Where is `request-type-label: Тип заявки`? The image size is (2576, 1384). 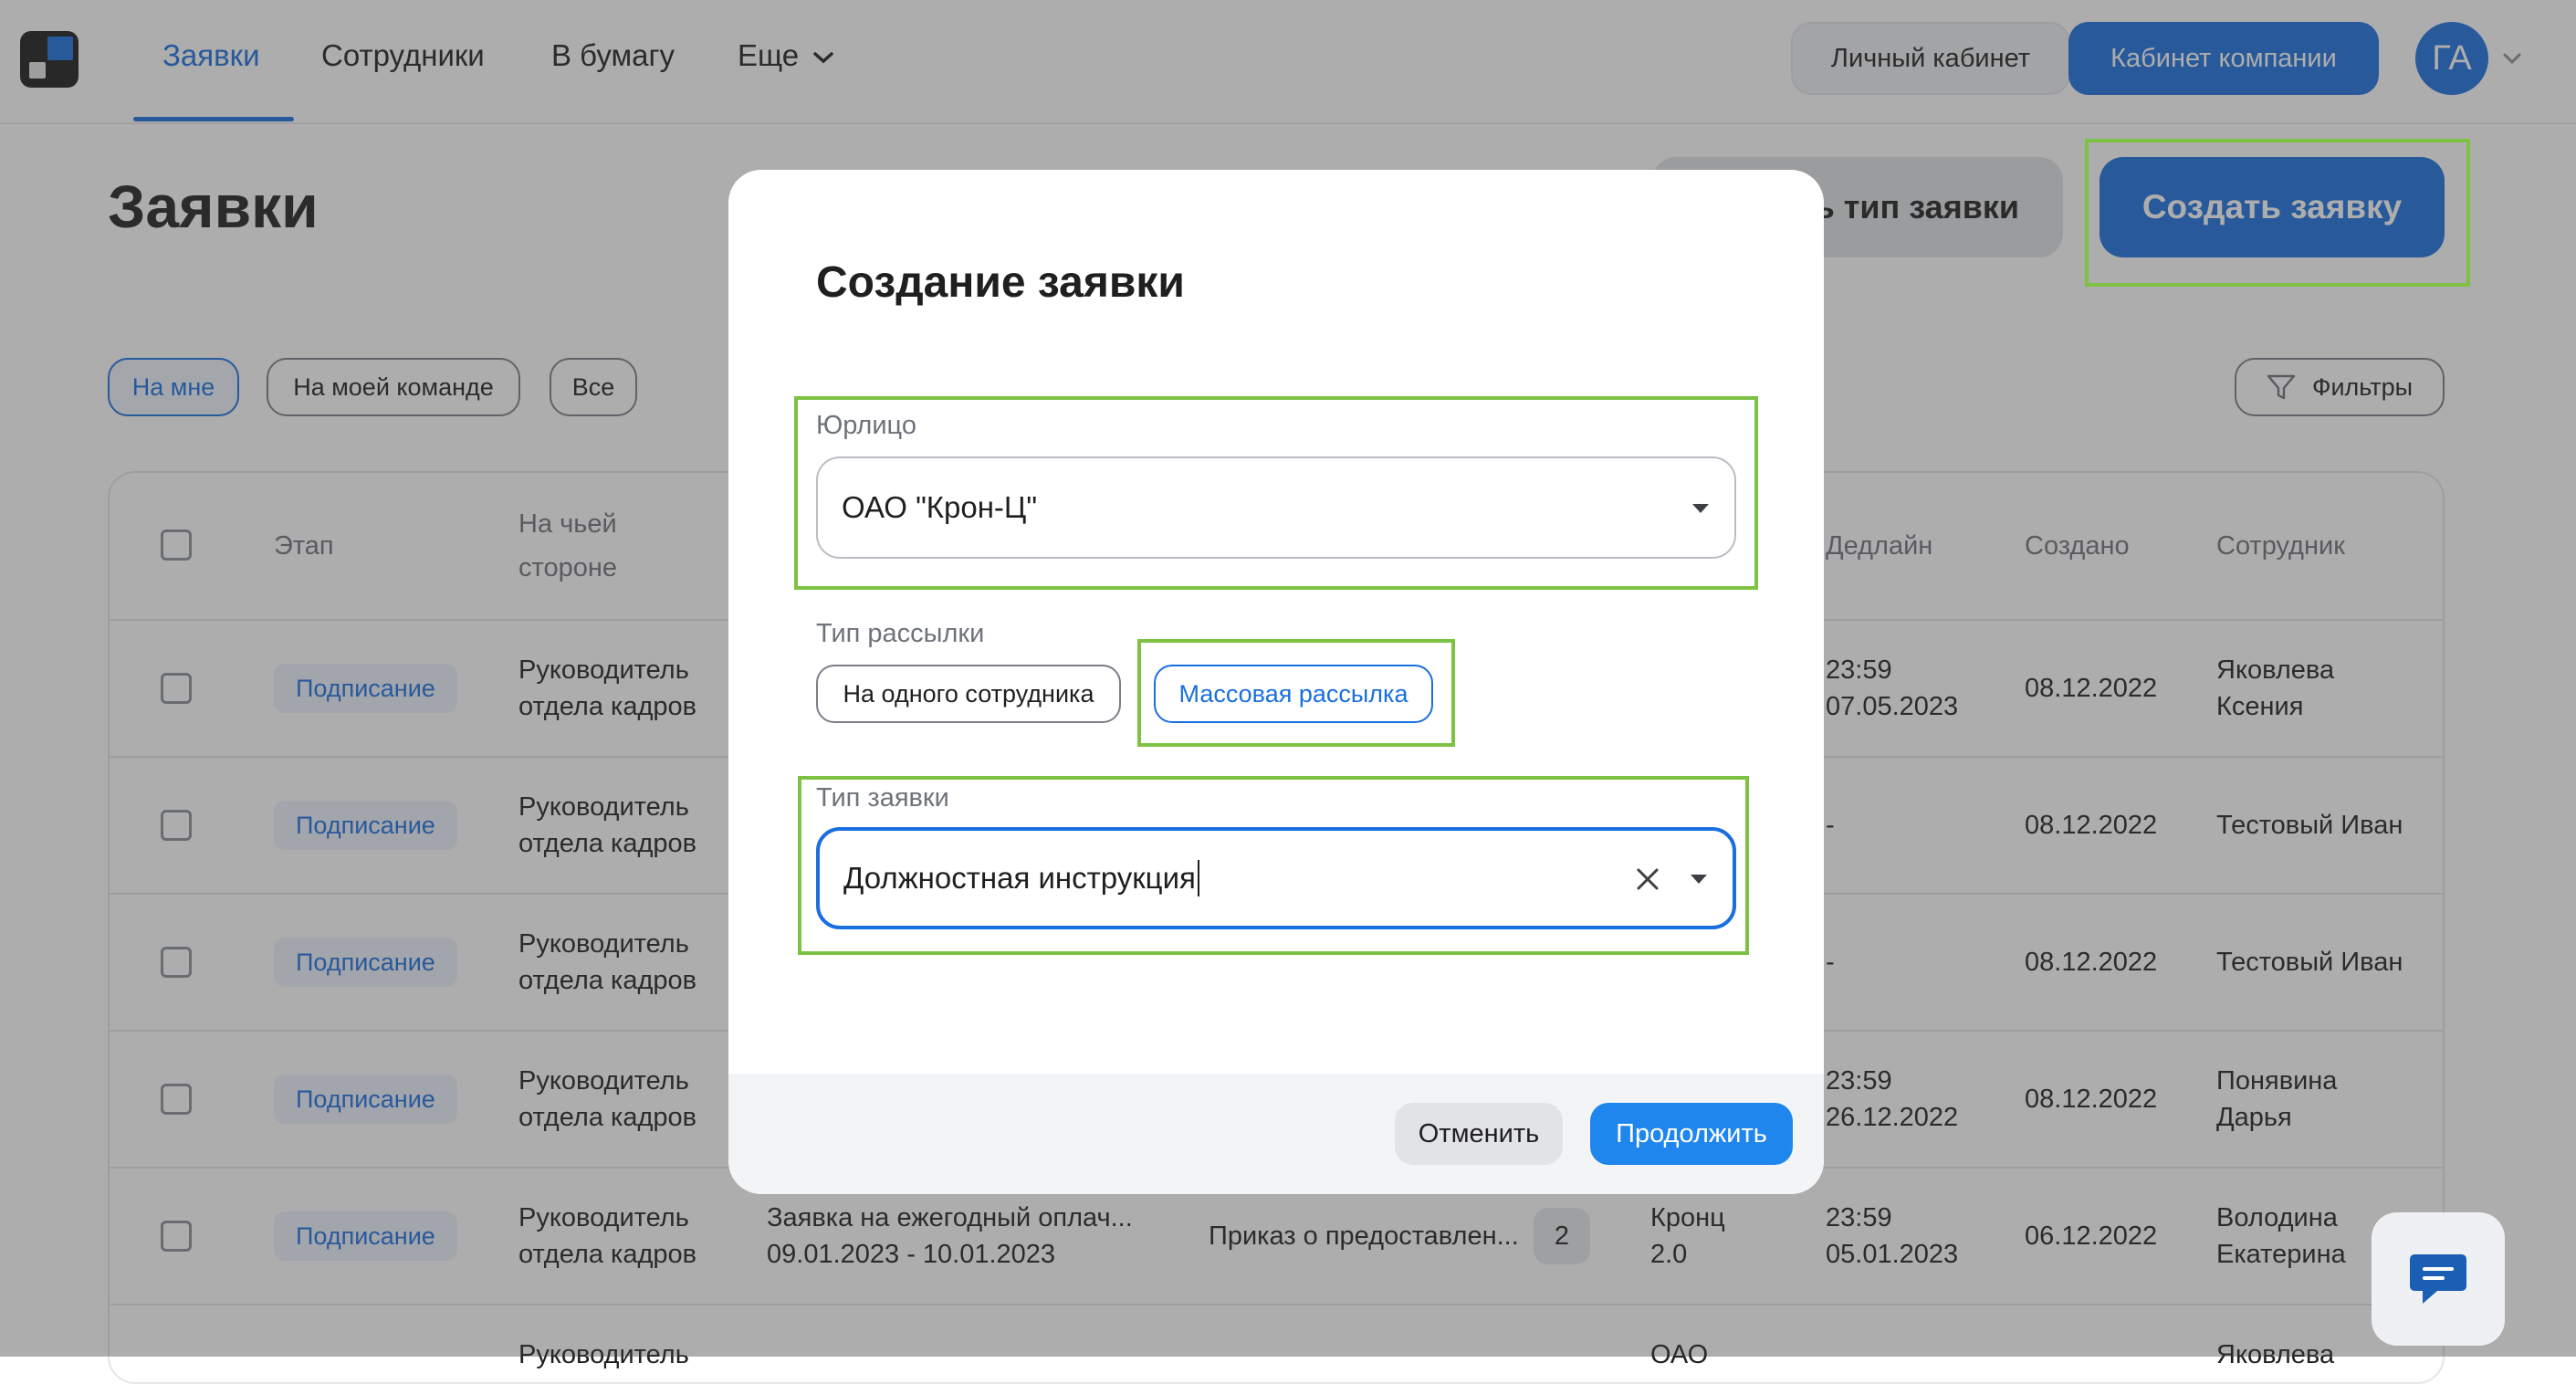
request-type-label: Тип заявки is located at coordinates (883, 798).